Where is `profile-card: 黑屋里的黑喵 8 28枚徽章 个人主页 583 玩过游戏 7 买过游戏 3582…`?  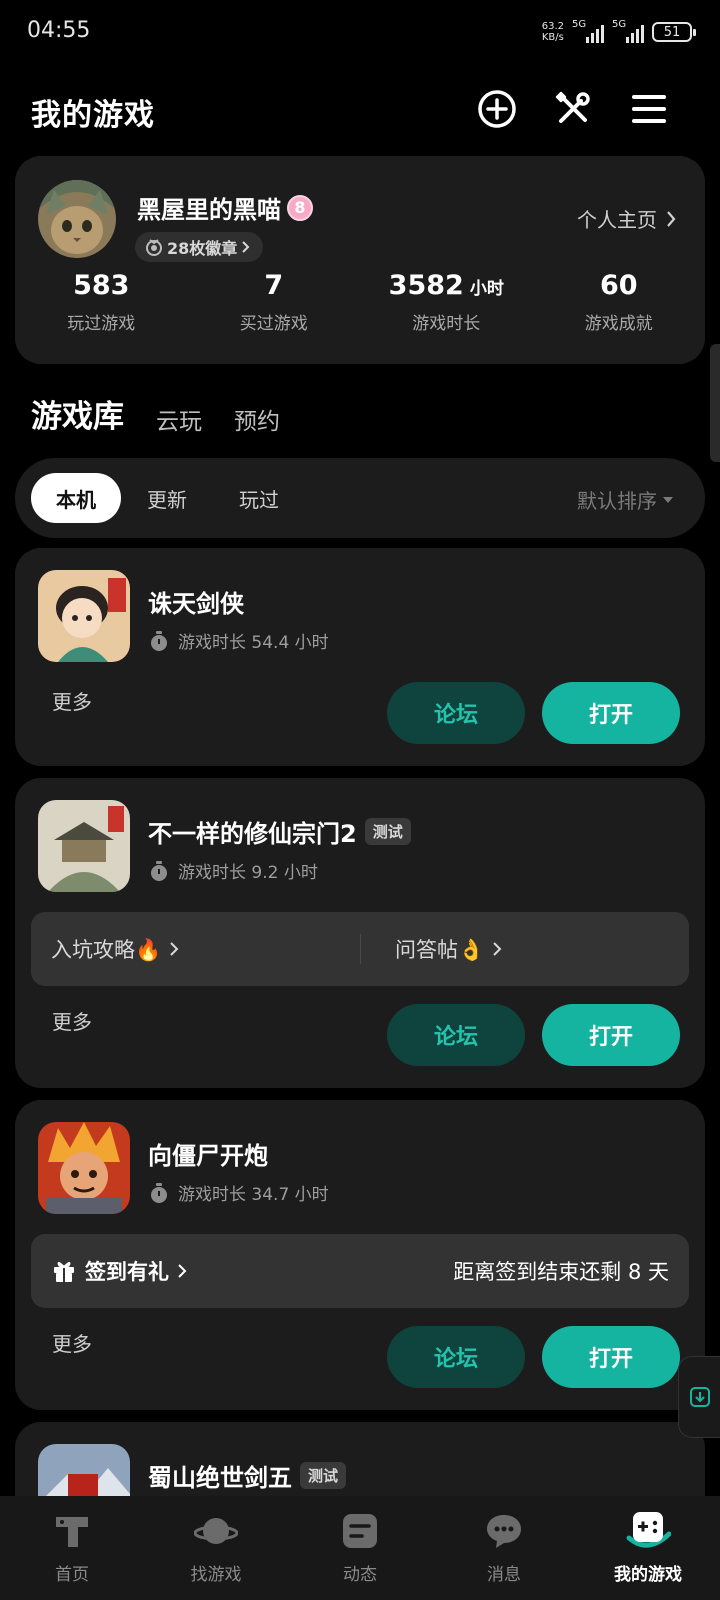 profile-card: 黑屋里的黑喵 8 28枚徽章 个人主页 583 玩过游戏 7 买过游戏 3582… is located at coordinates (360, 260).